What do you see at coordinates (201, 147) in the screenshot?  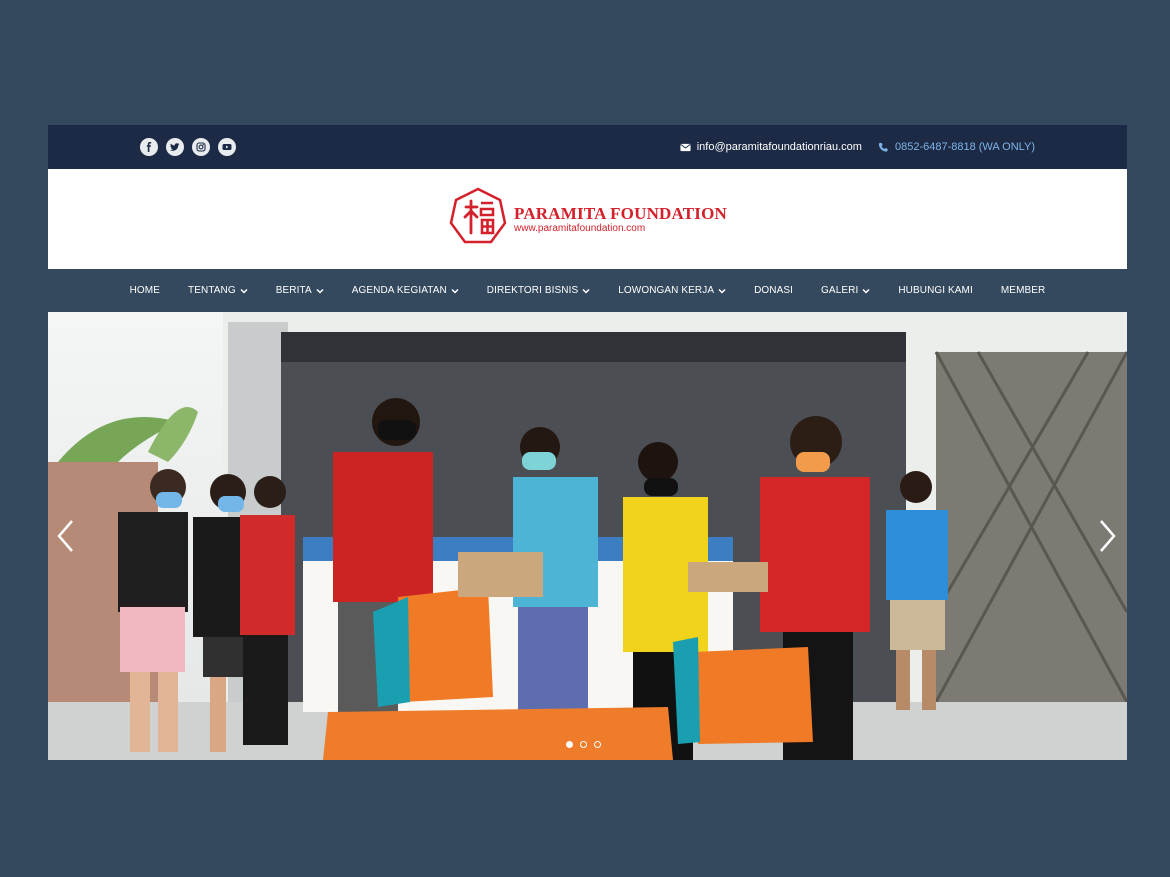 I see `instagram-icon` at bounding box center [201, 147].